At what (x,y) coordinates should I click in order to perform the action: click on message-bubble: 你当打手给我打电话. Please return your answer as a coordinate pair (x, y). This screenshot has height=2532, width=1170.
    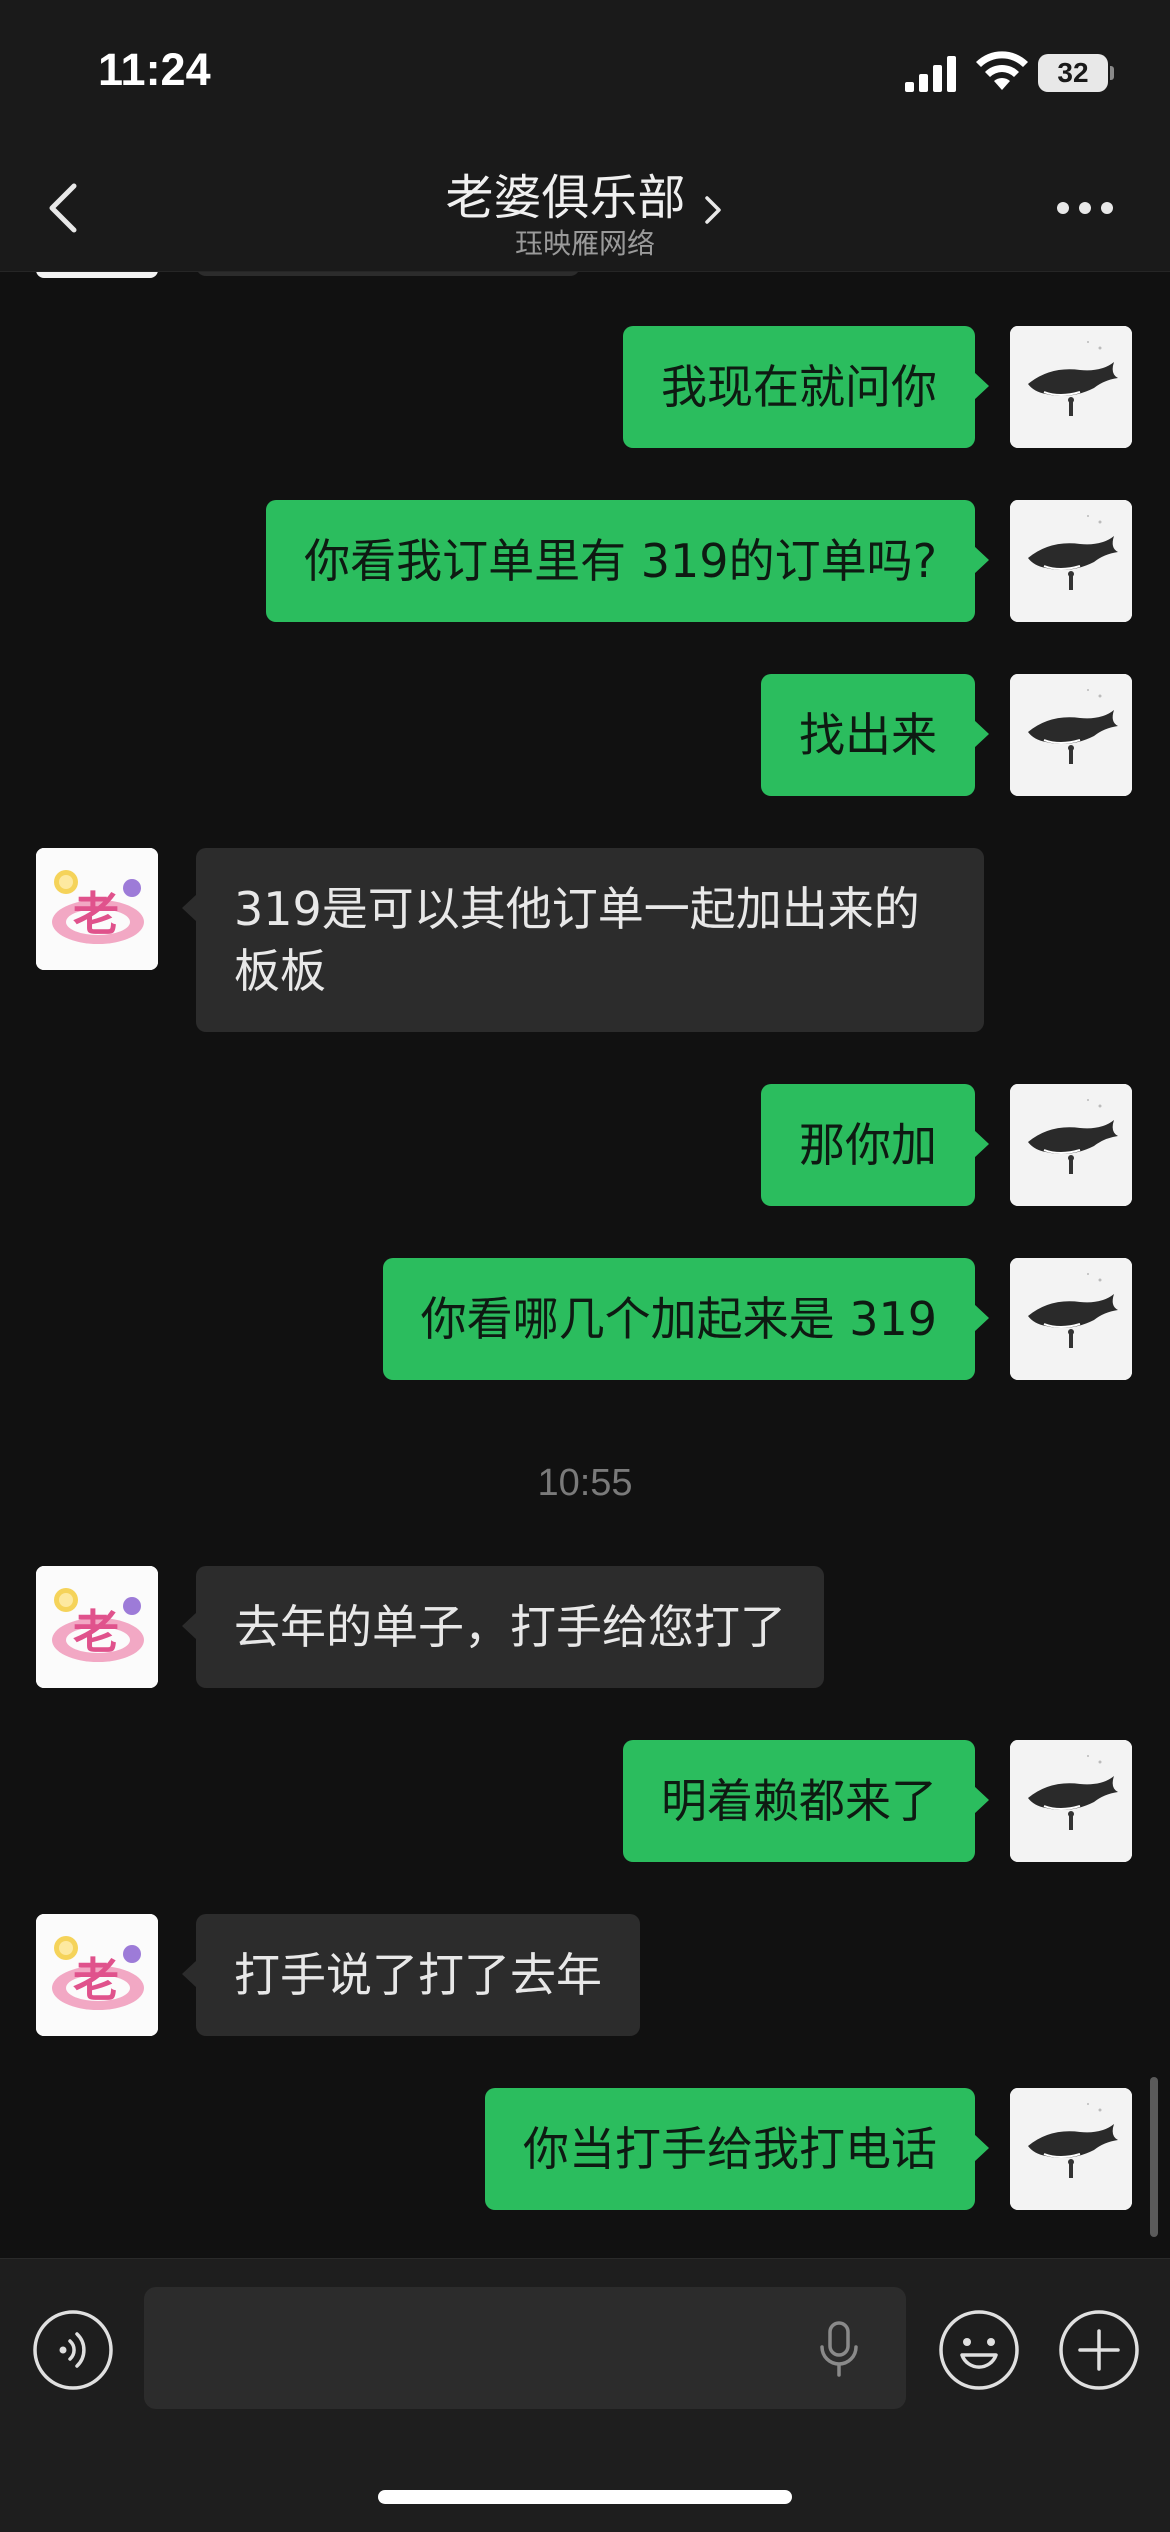
    Looking at the image, I should click on (737, 2149).